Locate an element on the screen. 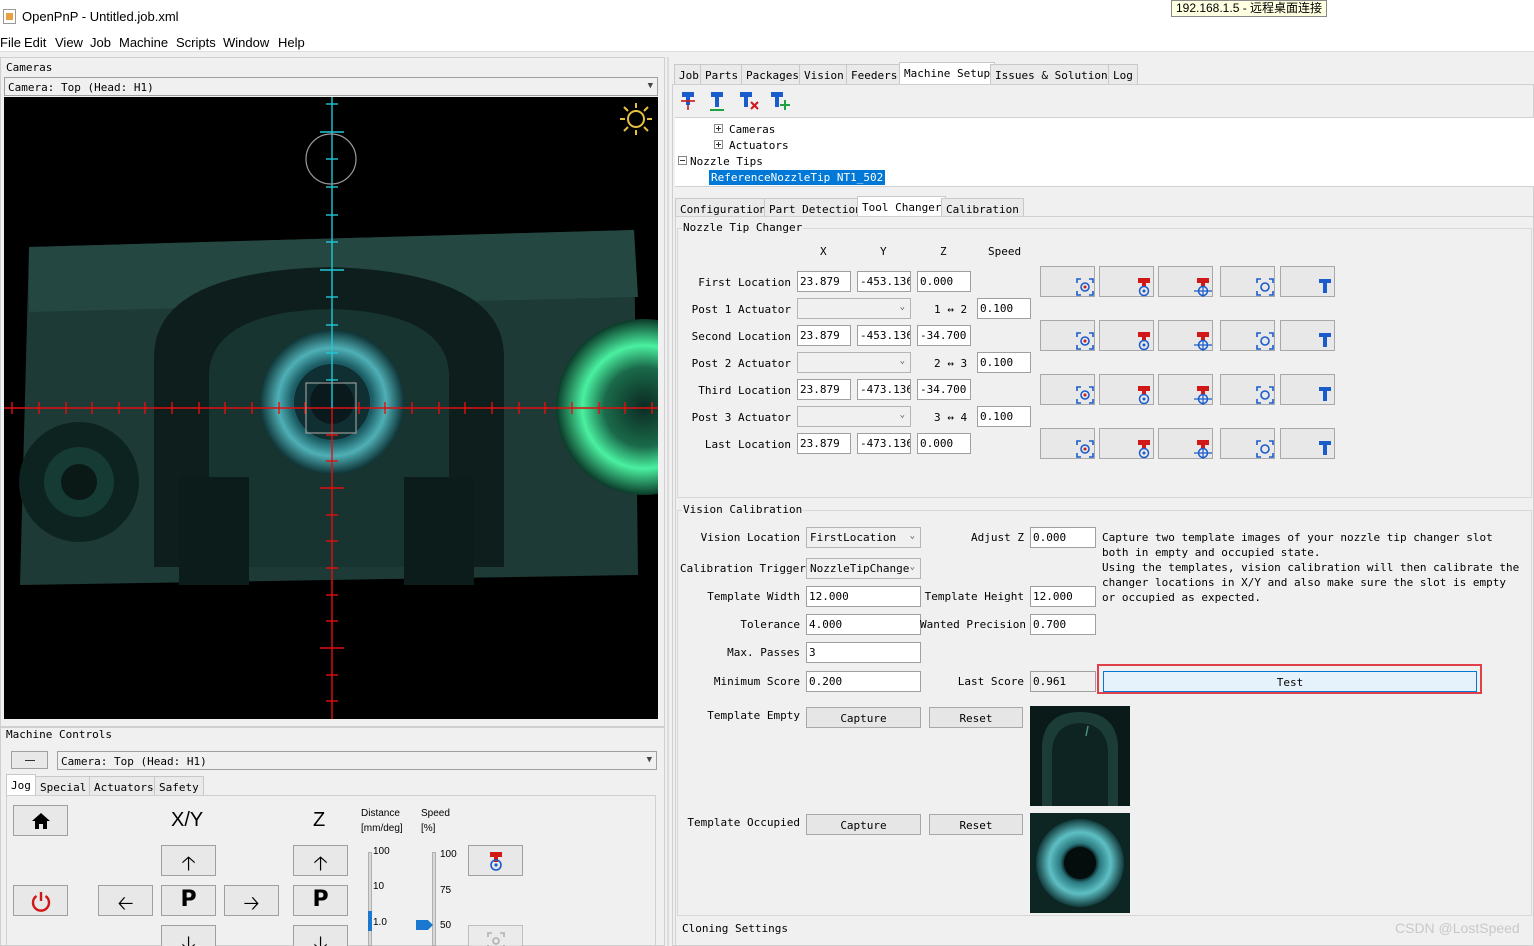  vision-location-select: FirstLocation ⌄ is located at coordinates (863, 537).